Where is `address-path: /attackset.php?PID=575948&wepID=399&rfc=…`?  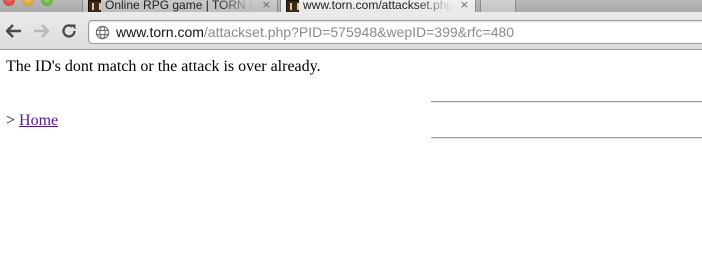 address-path: /attackset.php?PID=575948&wepID=399&rfc=… is located at coordinates (359, 32).